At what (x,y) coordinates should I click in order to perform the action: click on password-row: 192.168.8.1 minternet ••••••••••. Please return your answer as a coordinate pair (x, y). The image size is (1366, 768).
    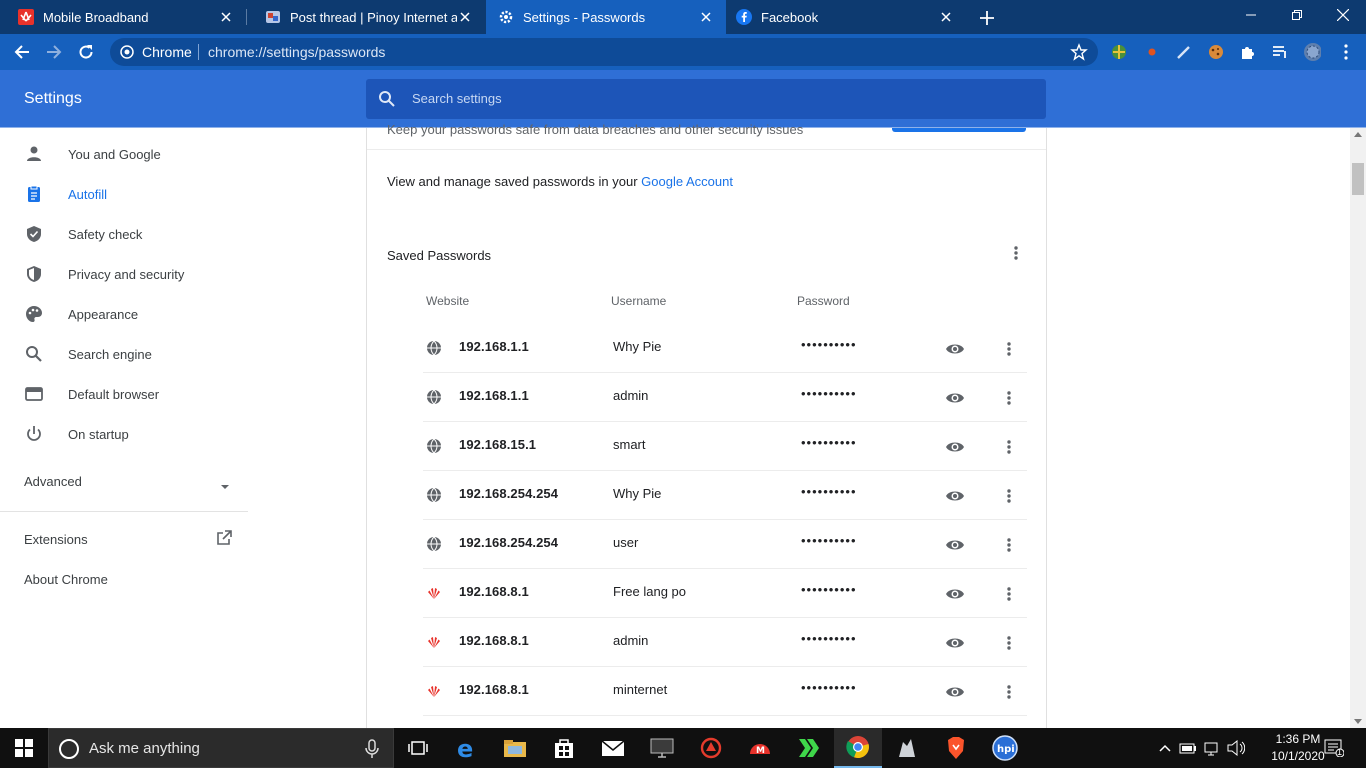
    Looking at the image, I should click on (725, 691).